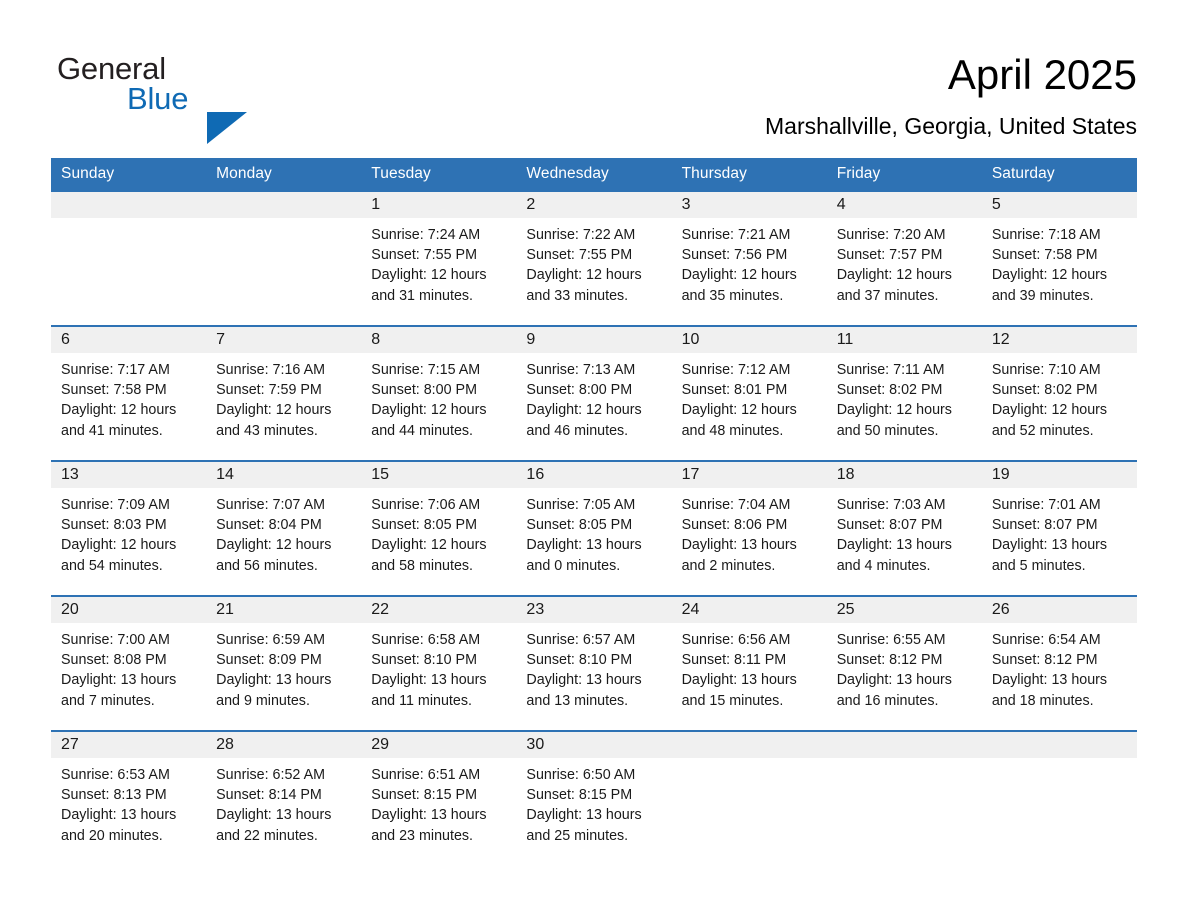 This screenshot has width=1188, height=918. I want to click on generalblue-logo: General Blue, so click(157, 98).